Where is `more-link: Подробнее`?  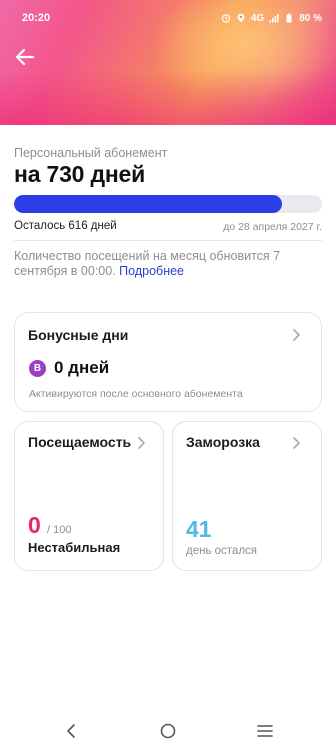
more-link: Подробнее is located at coordinates (151, 271).